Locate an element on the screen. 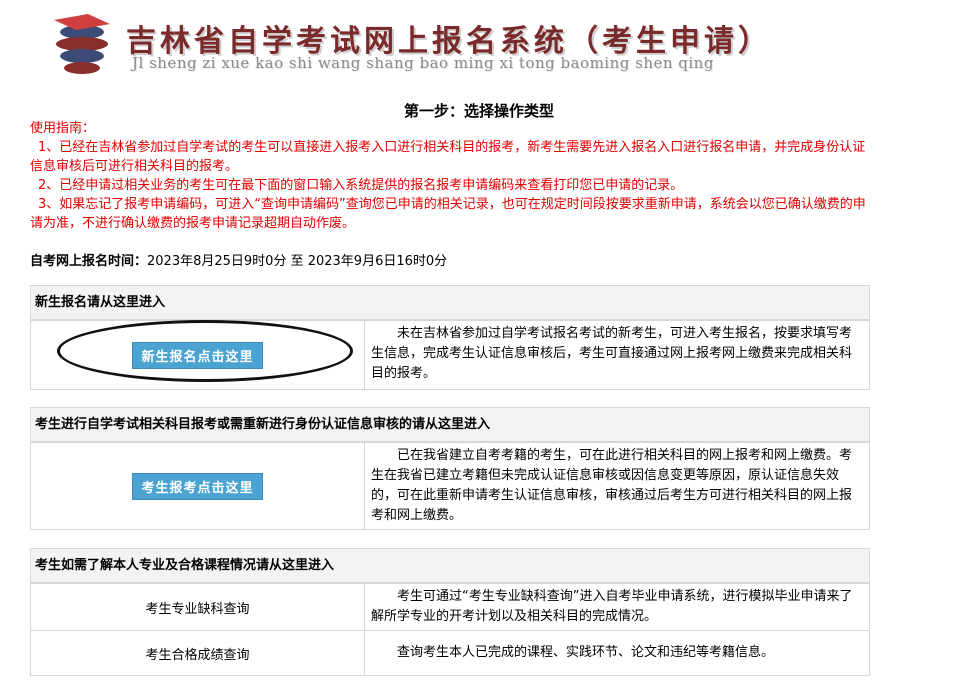  new-student-register-button: 新生报名点击这里 is located at coordinates (197, 355).